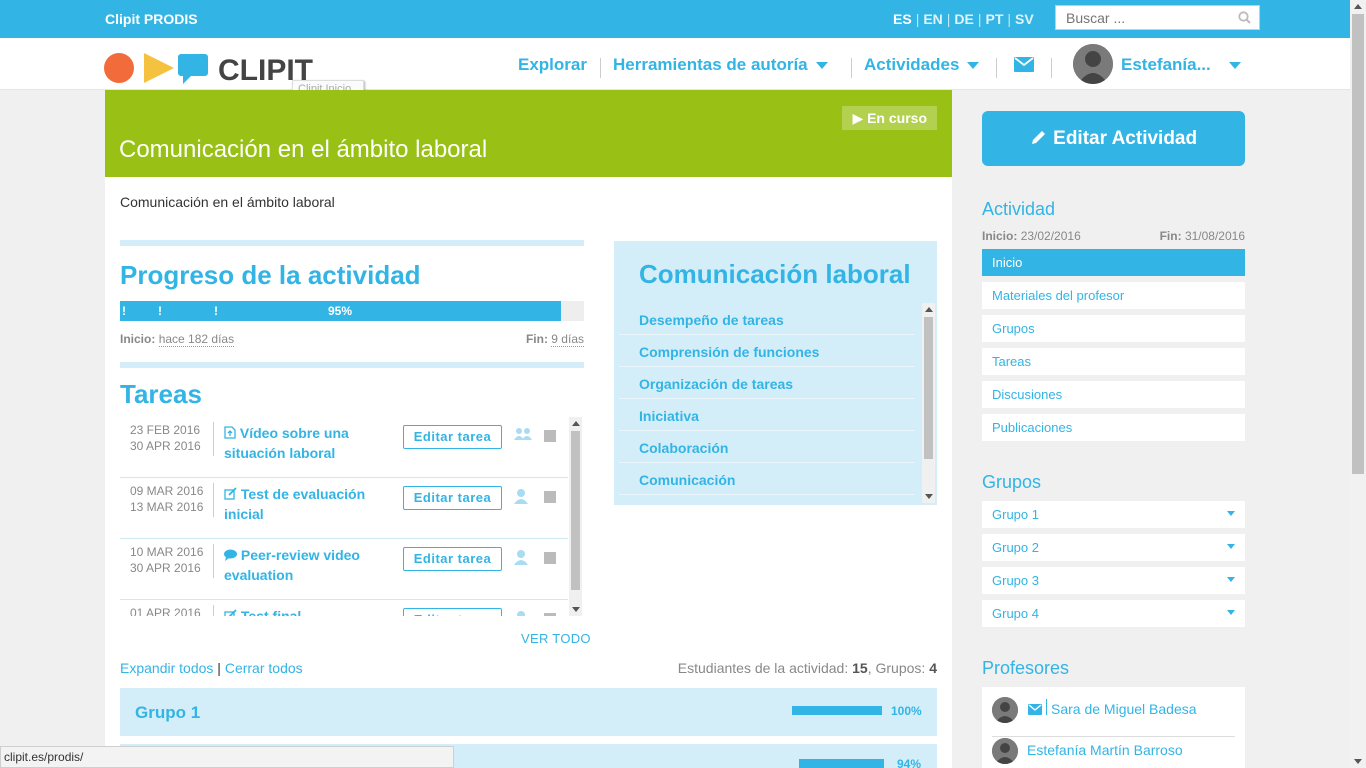  I want to click on competence-item: Organización de tareas, so click(767, 383).